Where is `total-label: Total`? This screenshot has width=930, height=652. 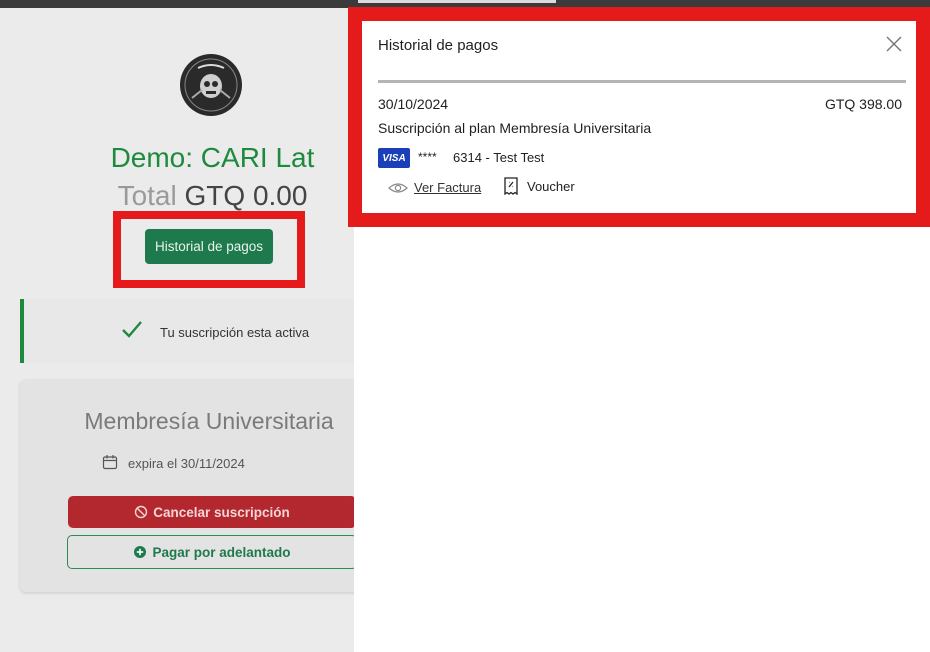
total-label: Total is located at coordinates (147, 195).